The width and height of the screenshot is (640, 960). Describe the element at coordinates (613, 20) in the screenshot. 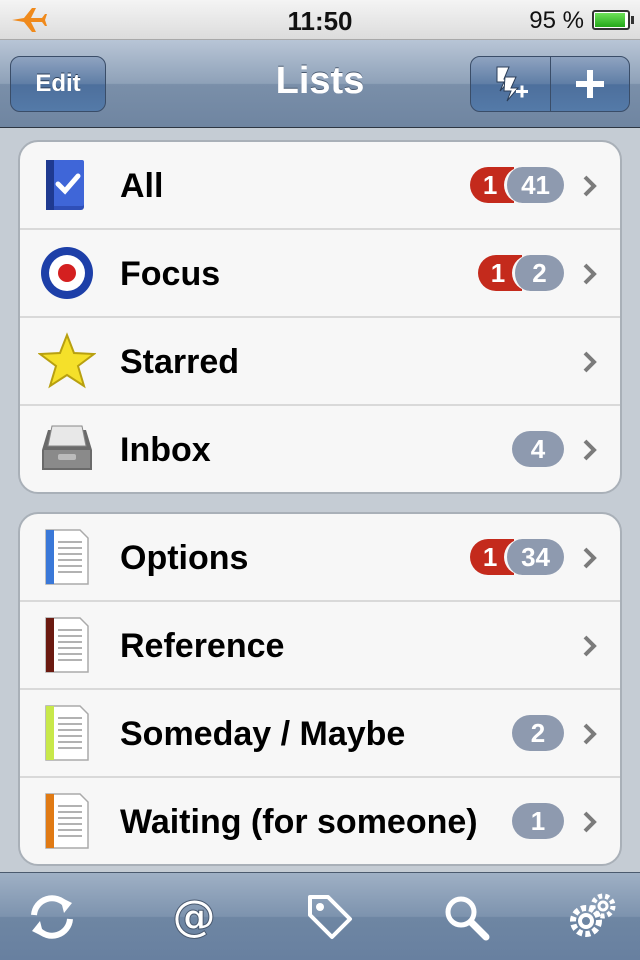

I see `battery-icon` at that location.